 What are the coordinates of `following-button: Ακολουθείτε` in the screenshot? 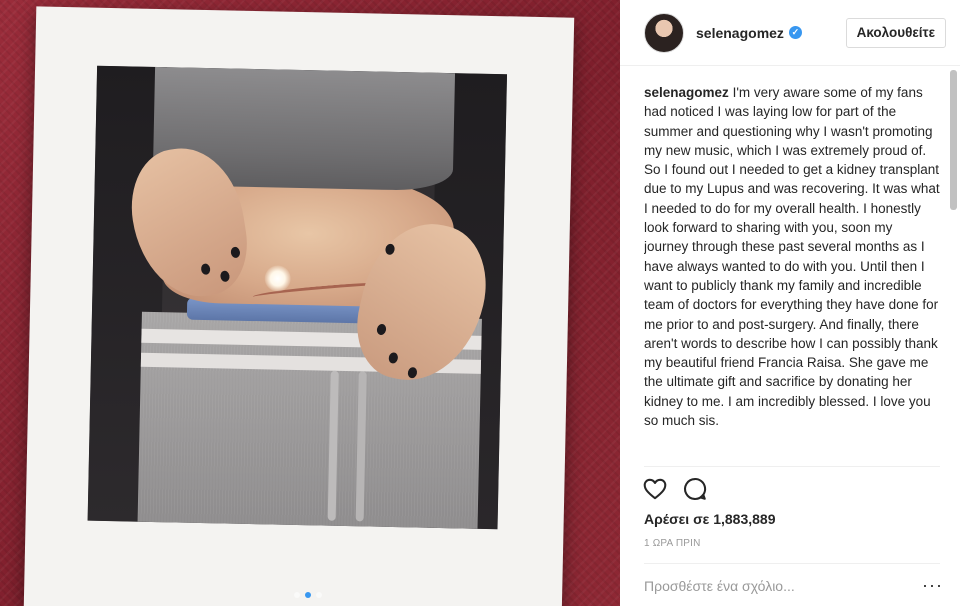 It's located at (895, 32).